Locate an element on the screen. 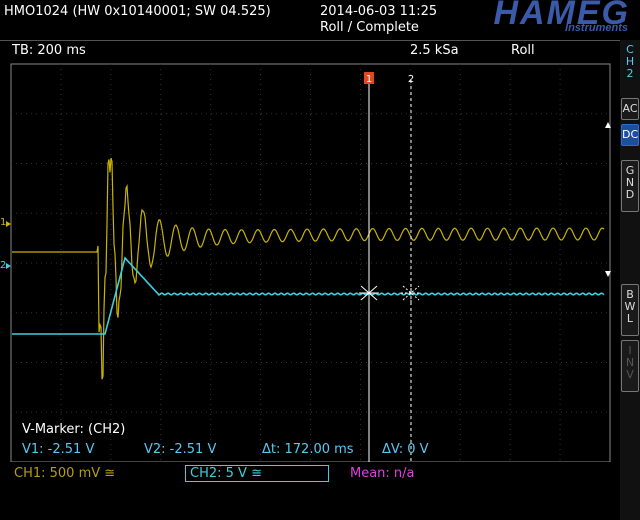 The image size is (640, 520). ch2-level-marker: 2 is located at coordinates (5, 265).